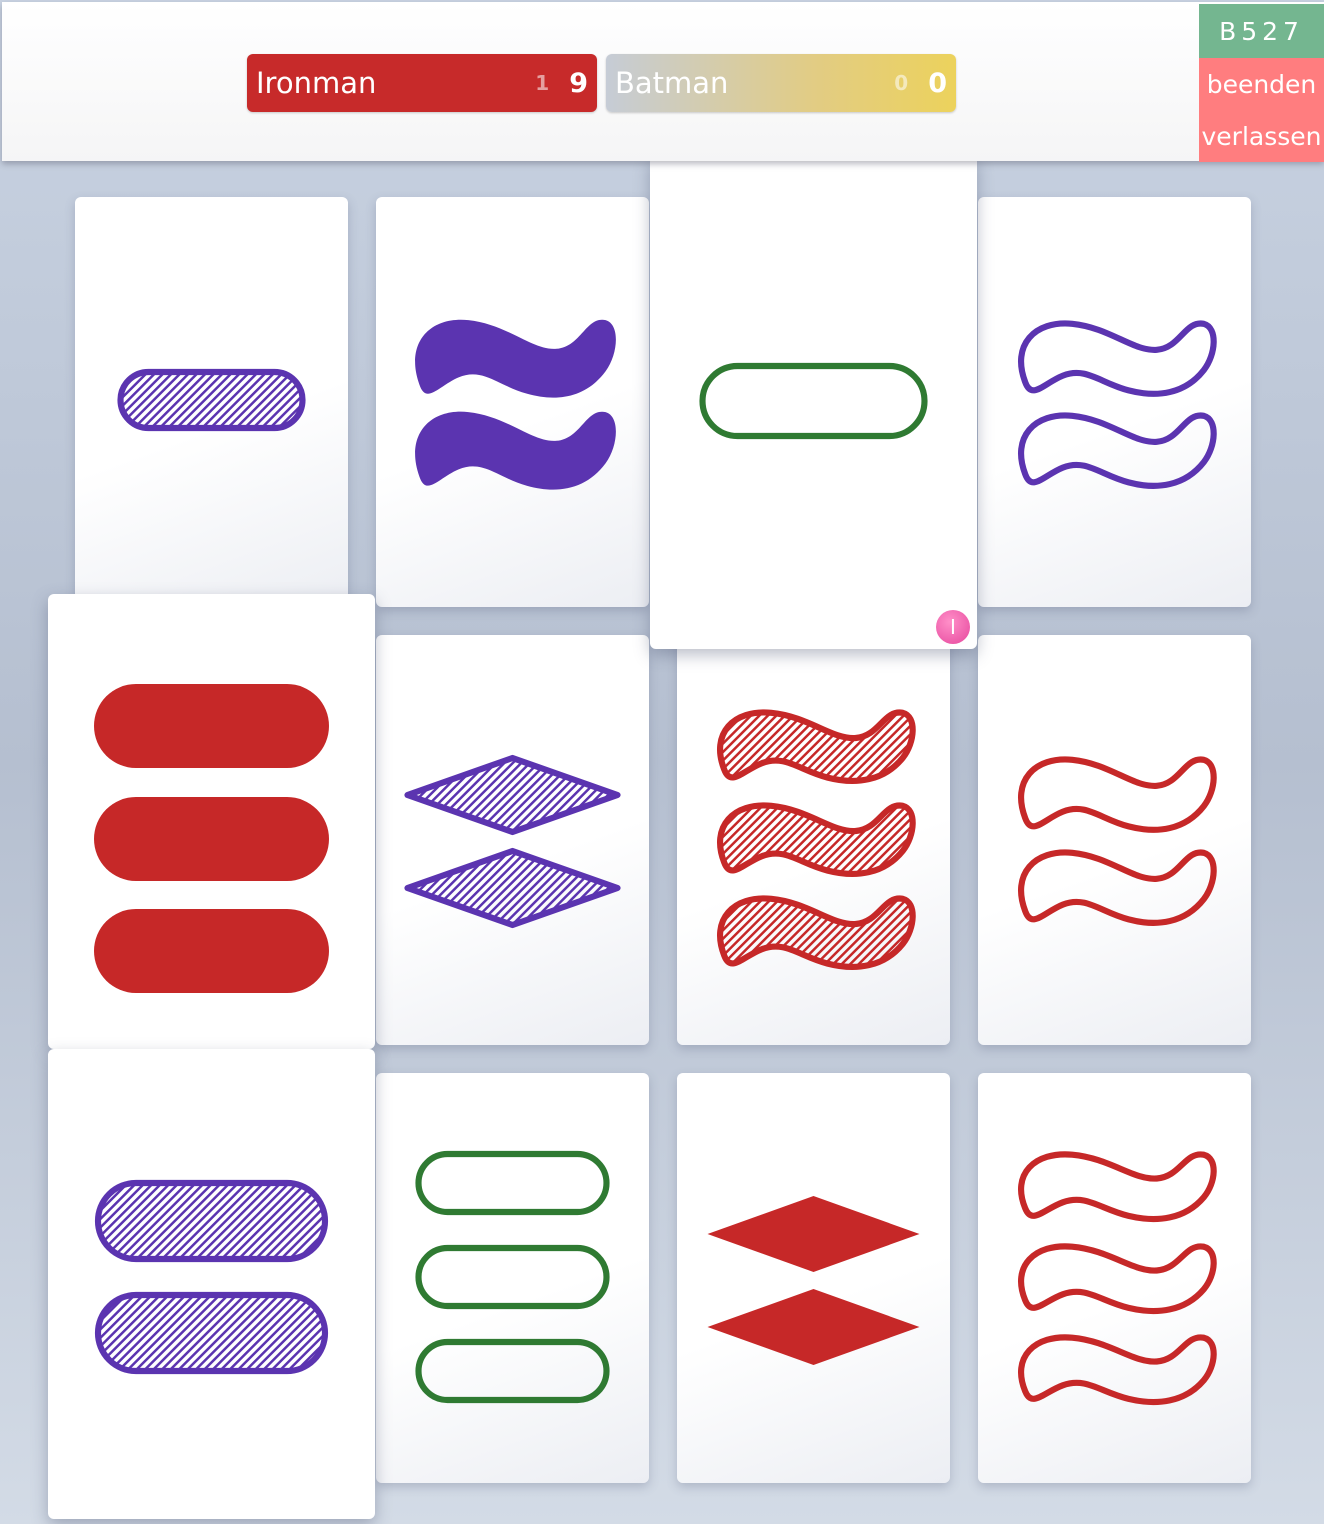 The width and height of the screenshot is (1324, 1524). I want to click on room-code: B527, so click(1261, 31).